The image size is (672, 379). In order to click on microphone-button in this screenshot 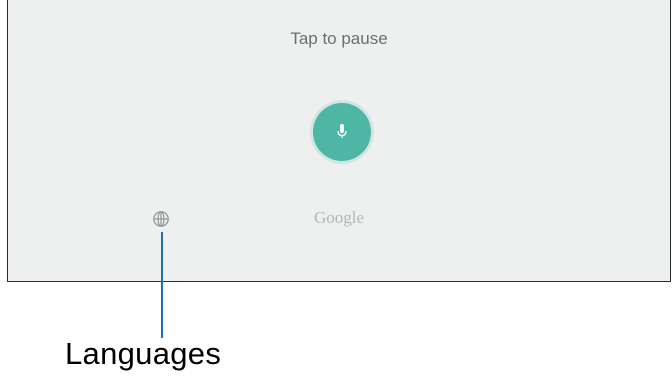, I will do `click(342, 132)`.